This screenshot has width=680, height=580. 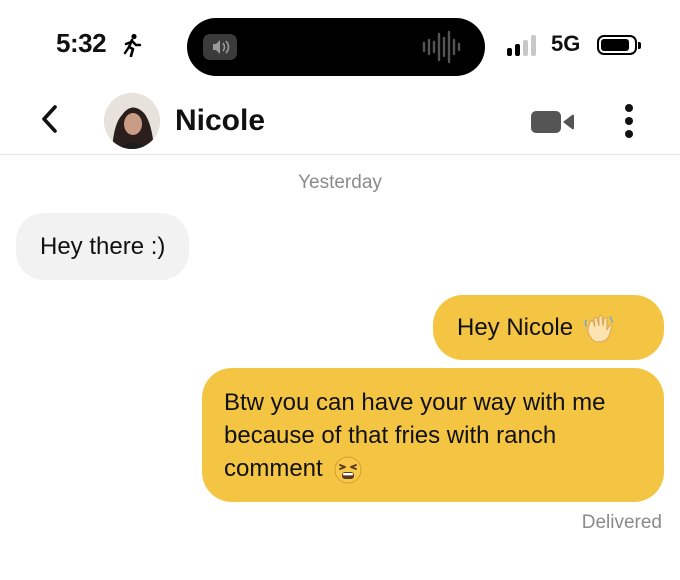 I want to click on day-separator: Yesterday, so click(x=340, y=182).